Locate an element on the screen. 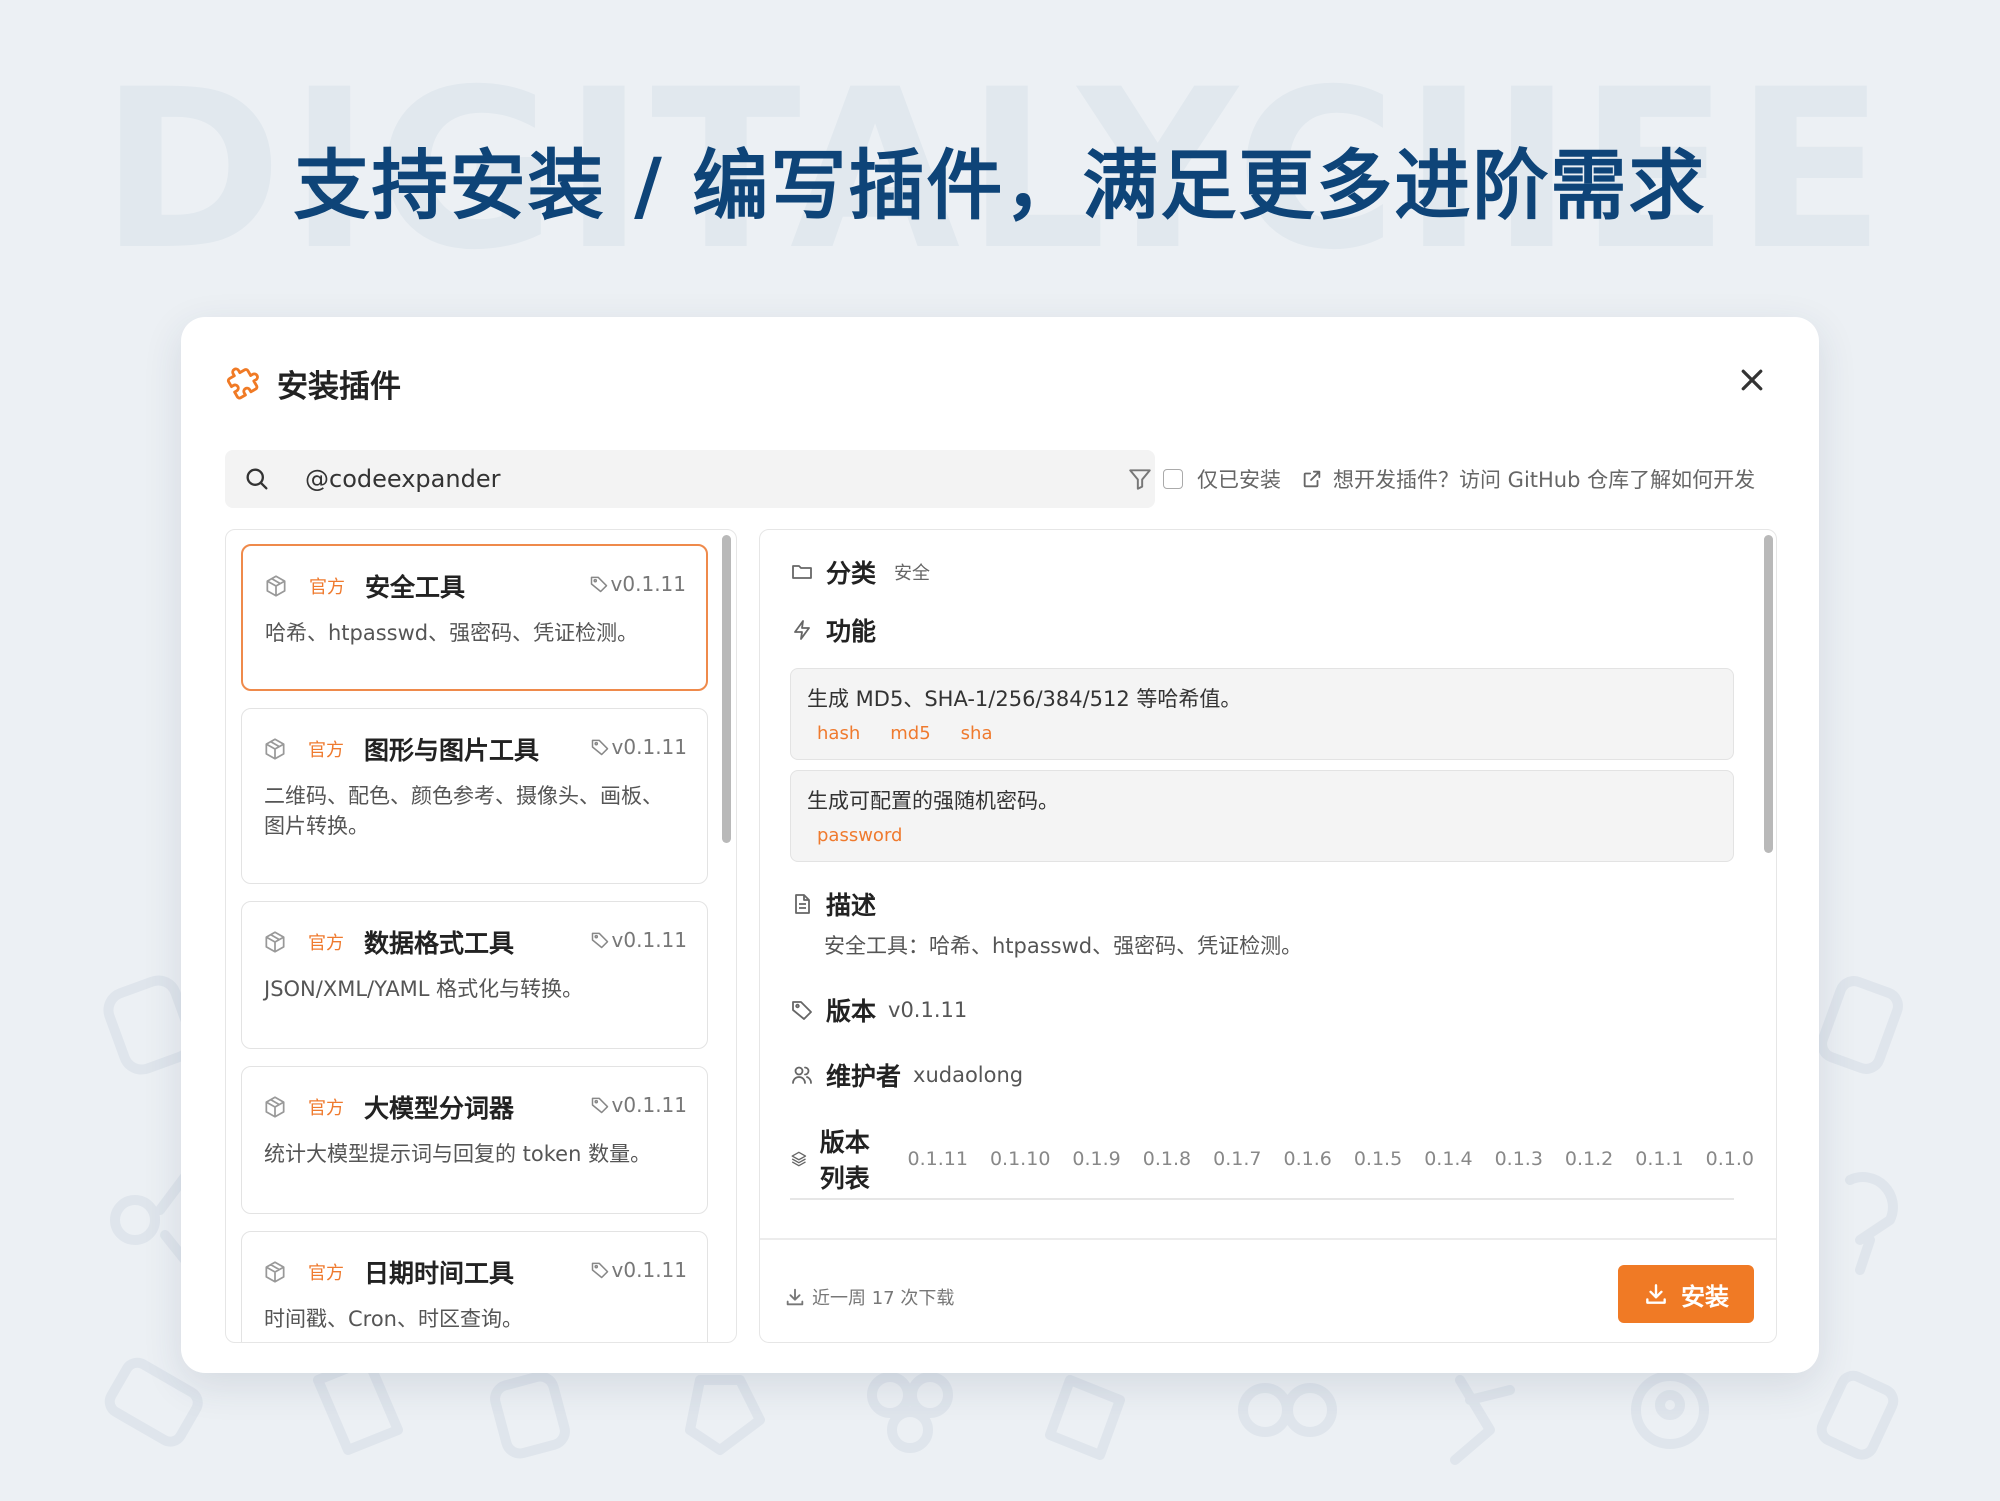  version-row: 版本 v0.1.11 is located at coordinates (878, 1010).